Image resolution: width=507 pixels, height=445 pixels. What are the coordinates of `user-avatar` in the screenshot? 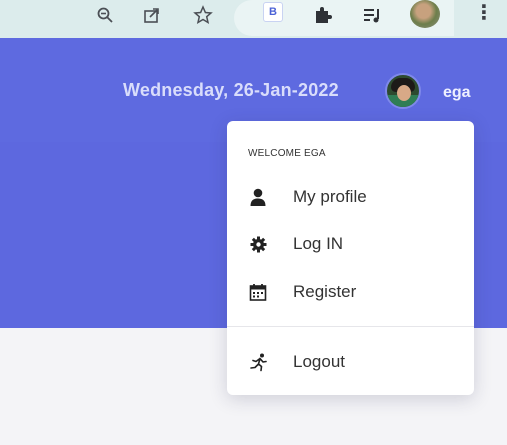 It's located at (403, 91).